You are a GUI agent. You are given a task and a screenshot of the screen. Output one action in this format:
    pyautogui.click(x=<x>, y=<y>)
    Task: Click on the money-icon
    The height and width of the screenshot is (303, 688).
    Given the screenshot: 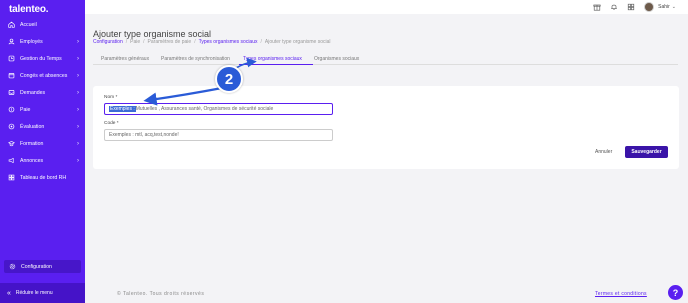 What is the action you would take?
    pyautogui.click(x=11, y=110)
    